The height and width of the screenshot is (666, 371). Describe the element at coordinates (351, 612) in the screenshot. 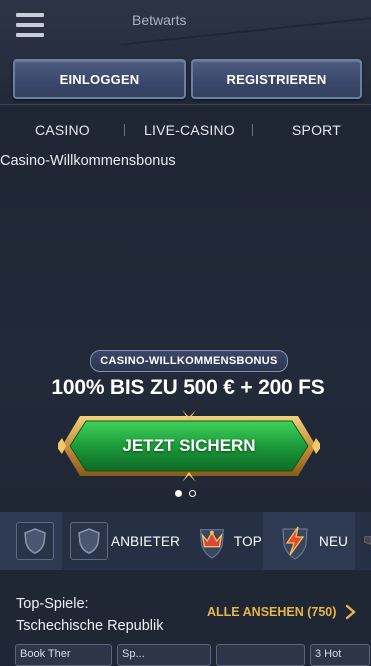

I see `chevron-right-icon` at that location.